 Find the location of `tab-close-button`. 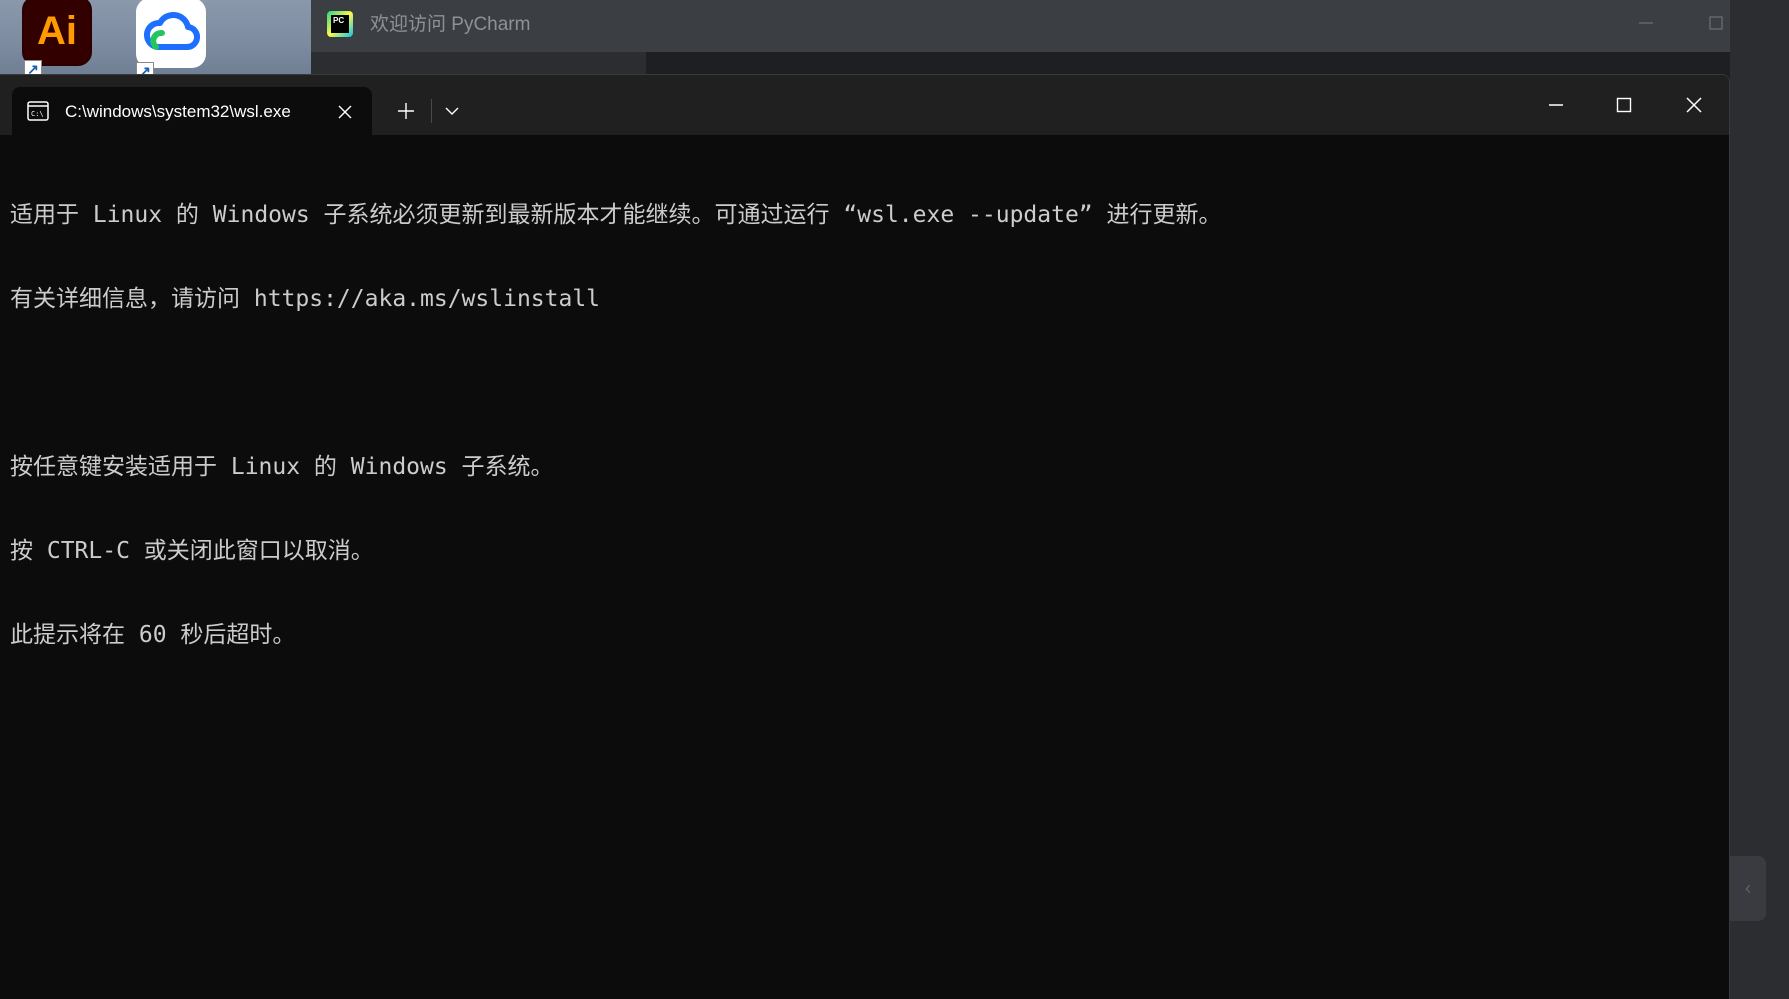

tab-close-button is located at coordinates (345, 112).